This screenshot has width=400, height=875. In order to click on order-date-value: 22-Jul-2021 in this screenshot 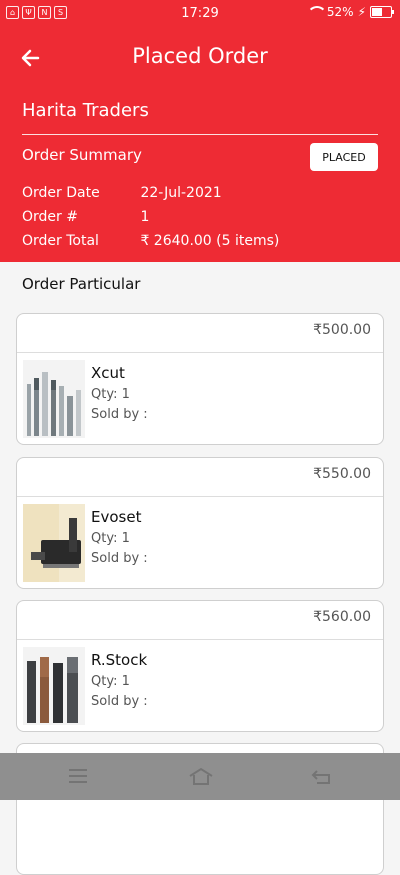, I will do `click(181, 193)`.